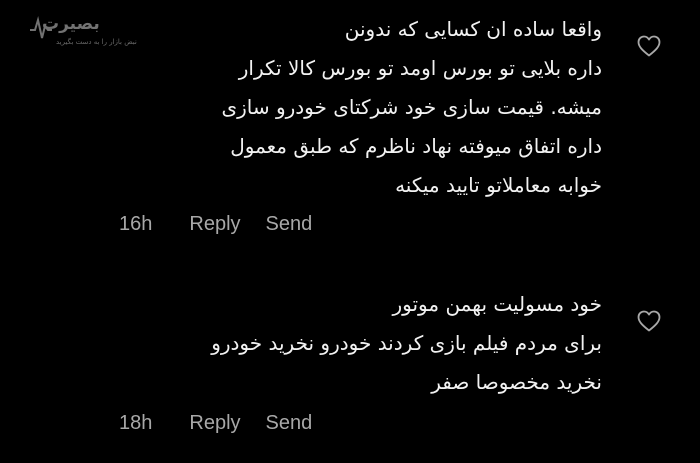 The width and height of the screenshot is (700, 463). What do you see at coordinates (498, 185) in the screenshot?
I see `comment-line: خوابه معاملاتو تایید میکنه` at bounding box center [498, 185].